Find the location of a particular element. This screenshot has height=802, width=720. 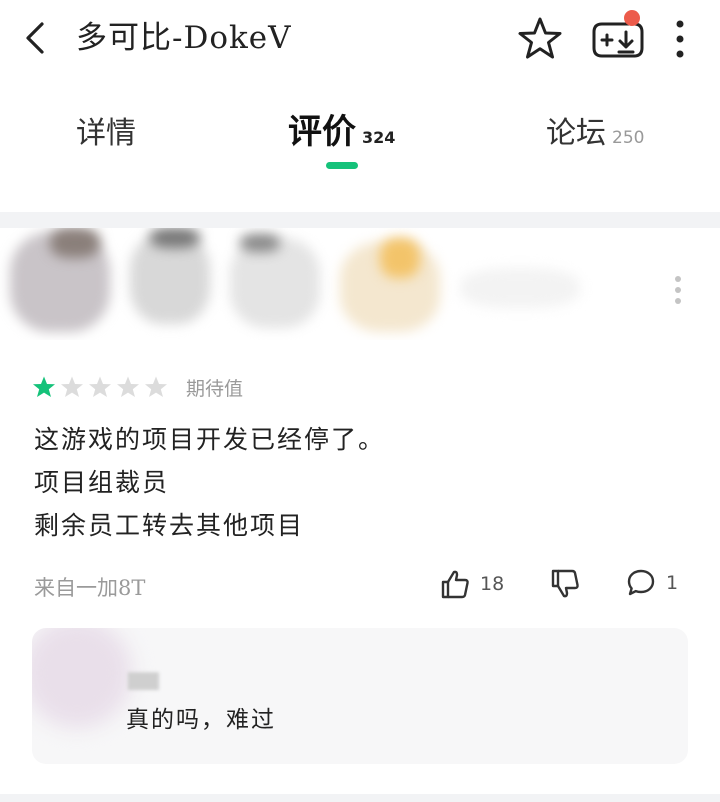

chevron-left-icon is located at coordinates (35, 38).